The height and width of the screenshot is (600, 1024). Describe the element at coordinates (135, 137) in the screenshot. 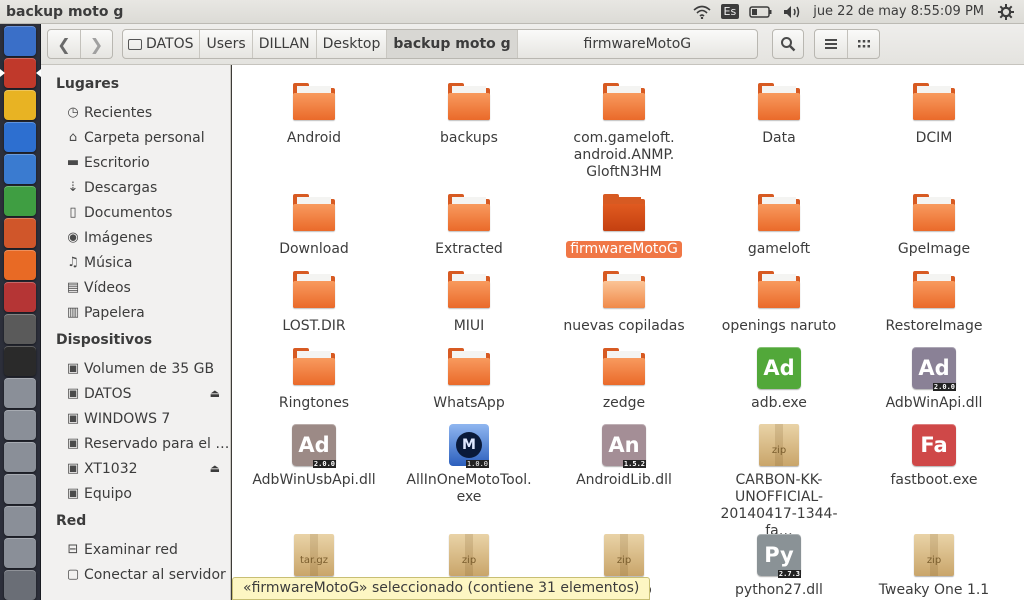

I see `sidebar-item-places-1: ⌂ Carpeta personal` at that location.